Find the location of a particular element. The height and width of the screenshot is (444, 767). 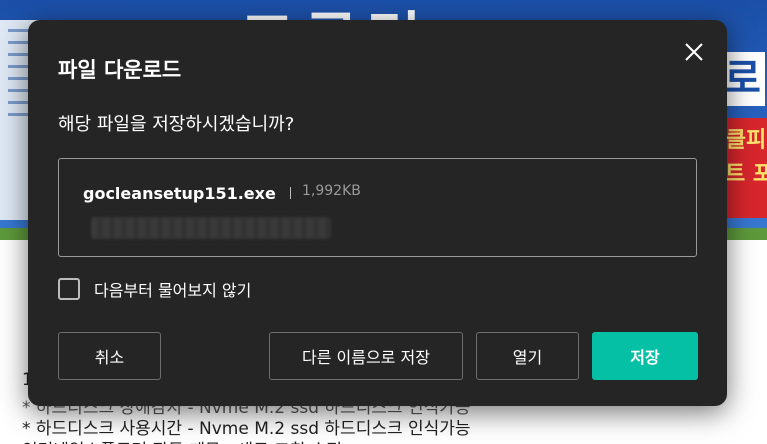

close-button is located at coordinates (694, 52).